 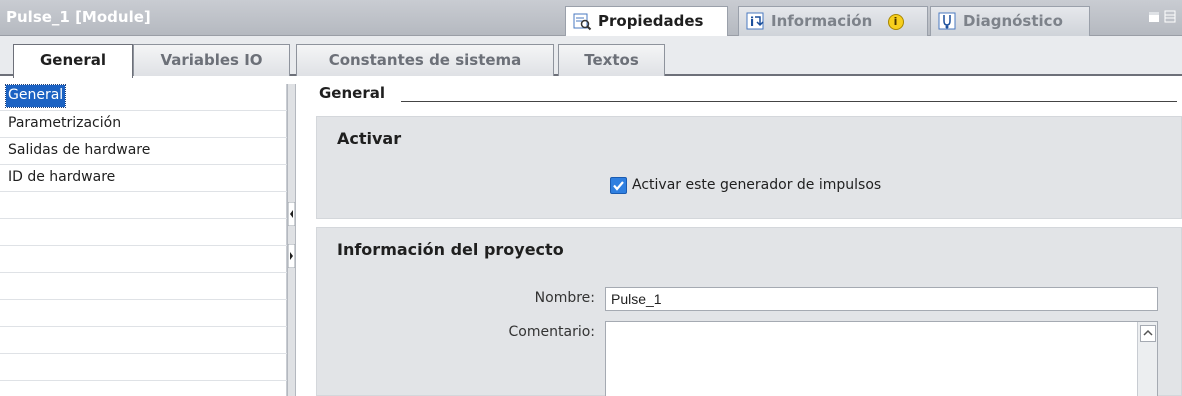 I want to click on expand-right-icon, so click(x=291, y=256).